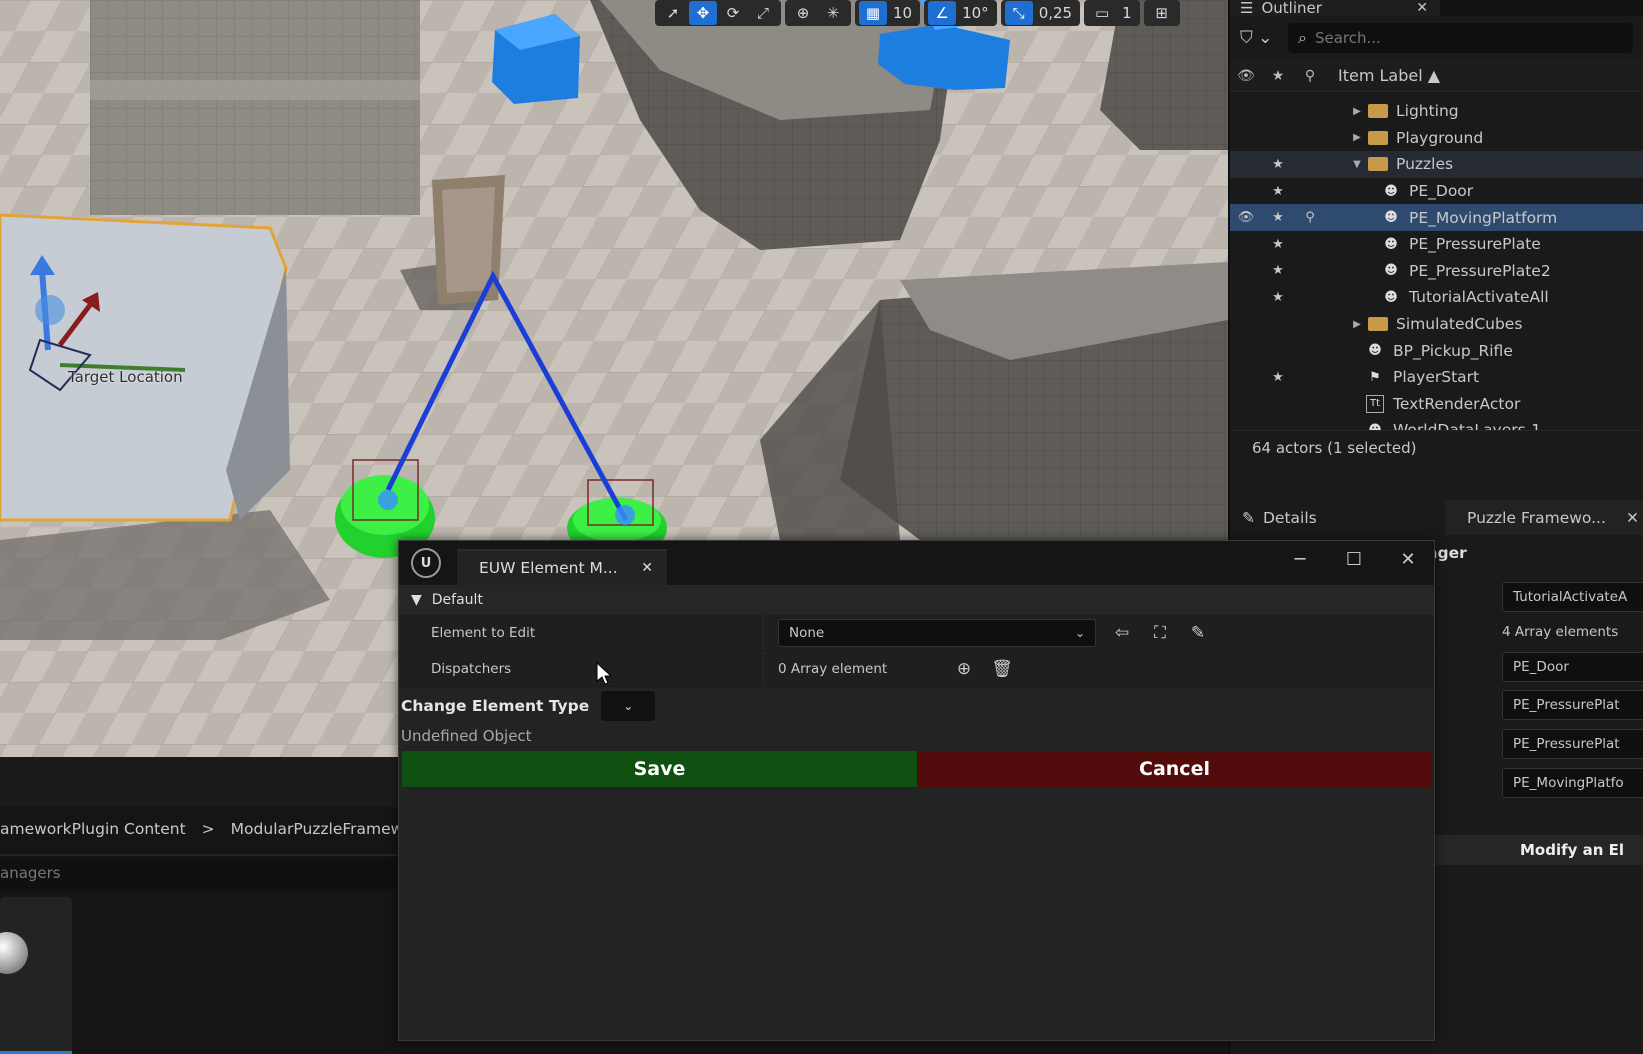 This screenshot has height=1054, width=1643. Describe the element at coordinates (1436, 377) in the screenshot. I see `outliner-row-playerstart: ★ ⚑ PlayerStart` at that location.